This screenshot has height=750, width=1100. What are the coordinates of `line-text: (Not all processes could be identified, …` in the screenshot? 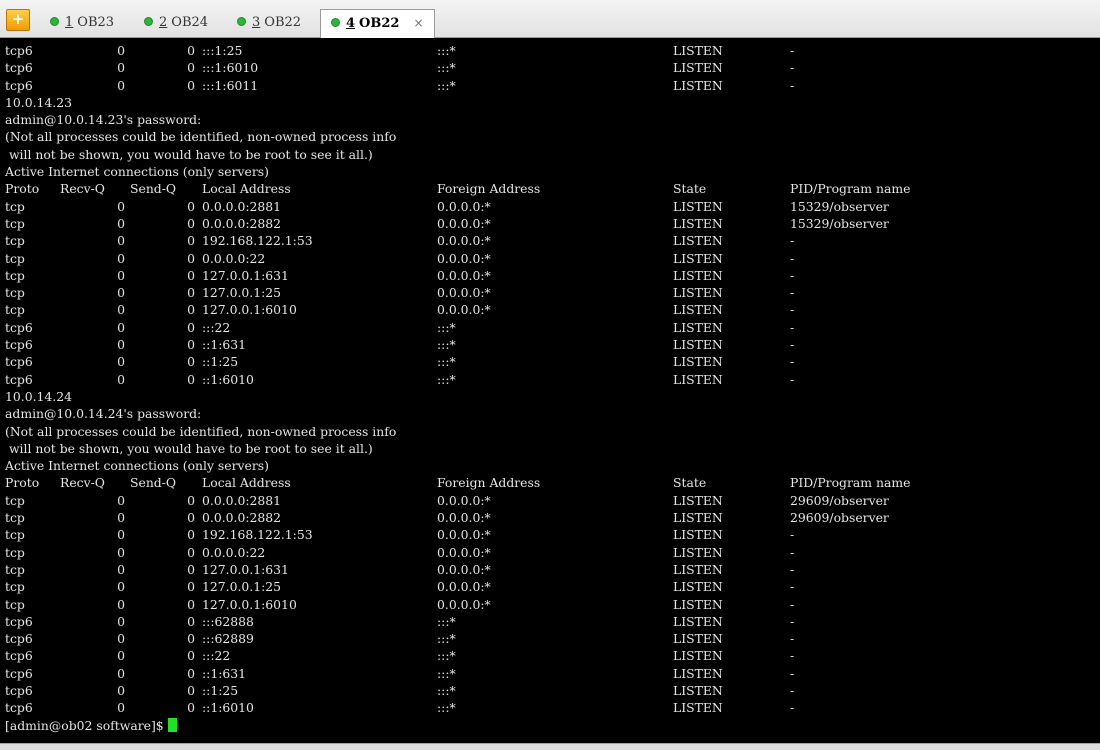 It's located at (201, 137).